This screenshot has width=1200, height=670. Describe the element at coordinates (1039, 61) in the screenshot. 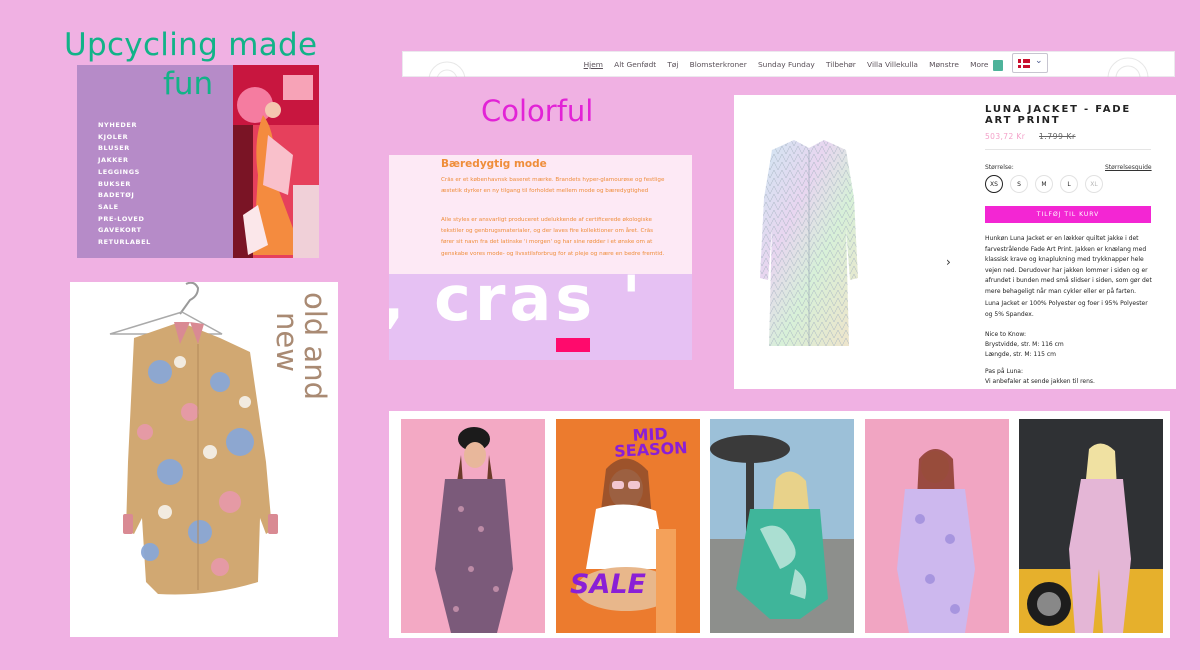

I see `chevron-down-icon: ⌄` at that location.